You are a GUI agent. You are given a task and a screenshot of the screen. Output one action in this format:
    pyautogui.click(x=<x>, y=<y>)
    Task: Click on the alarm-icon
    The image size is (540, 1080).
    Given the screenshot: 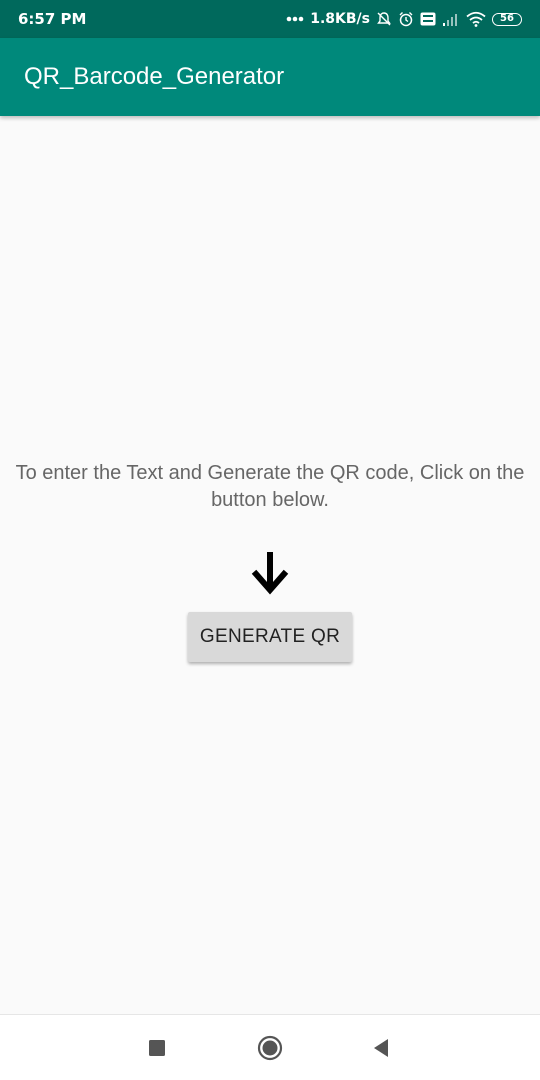 What is the action you would take?
    pyautogui.click(x=406, y=19)
    